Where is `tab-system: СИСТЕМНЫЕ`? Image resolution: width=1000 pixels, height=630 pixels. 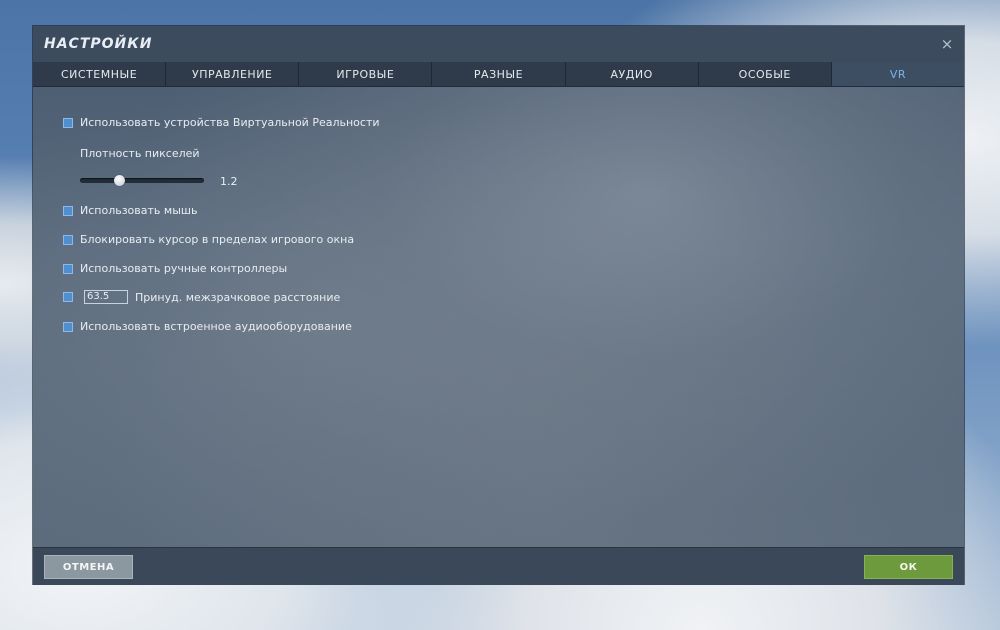 tab-system: СИСТЕМНЫЕ is located at coordinates (100, 74).